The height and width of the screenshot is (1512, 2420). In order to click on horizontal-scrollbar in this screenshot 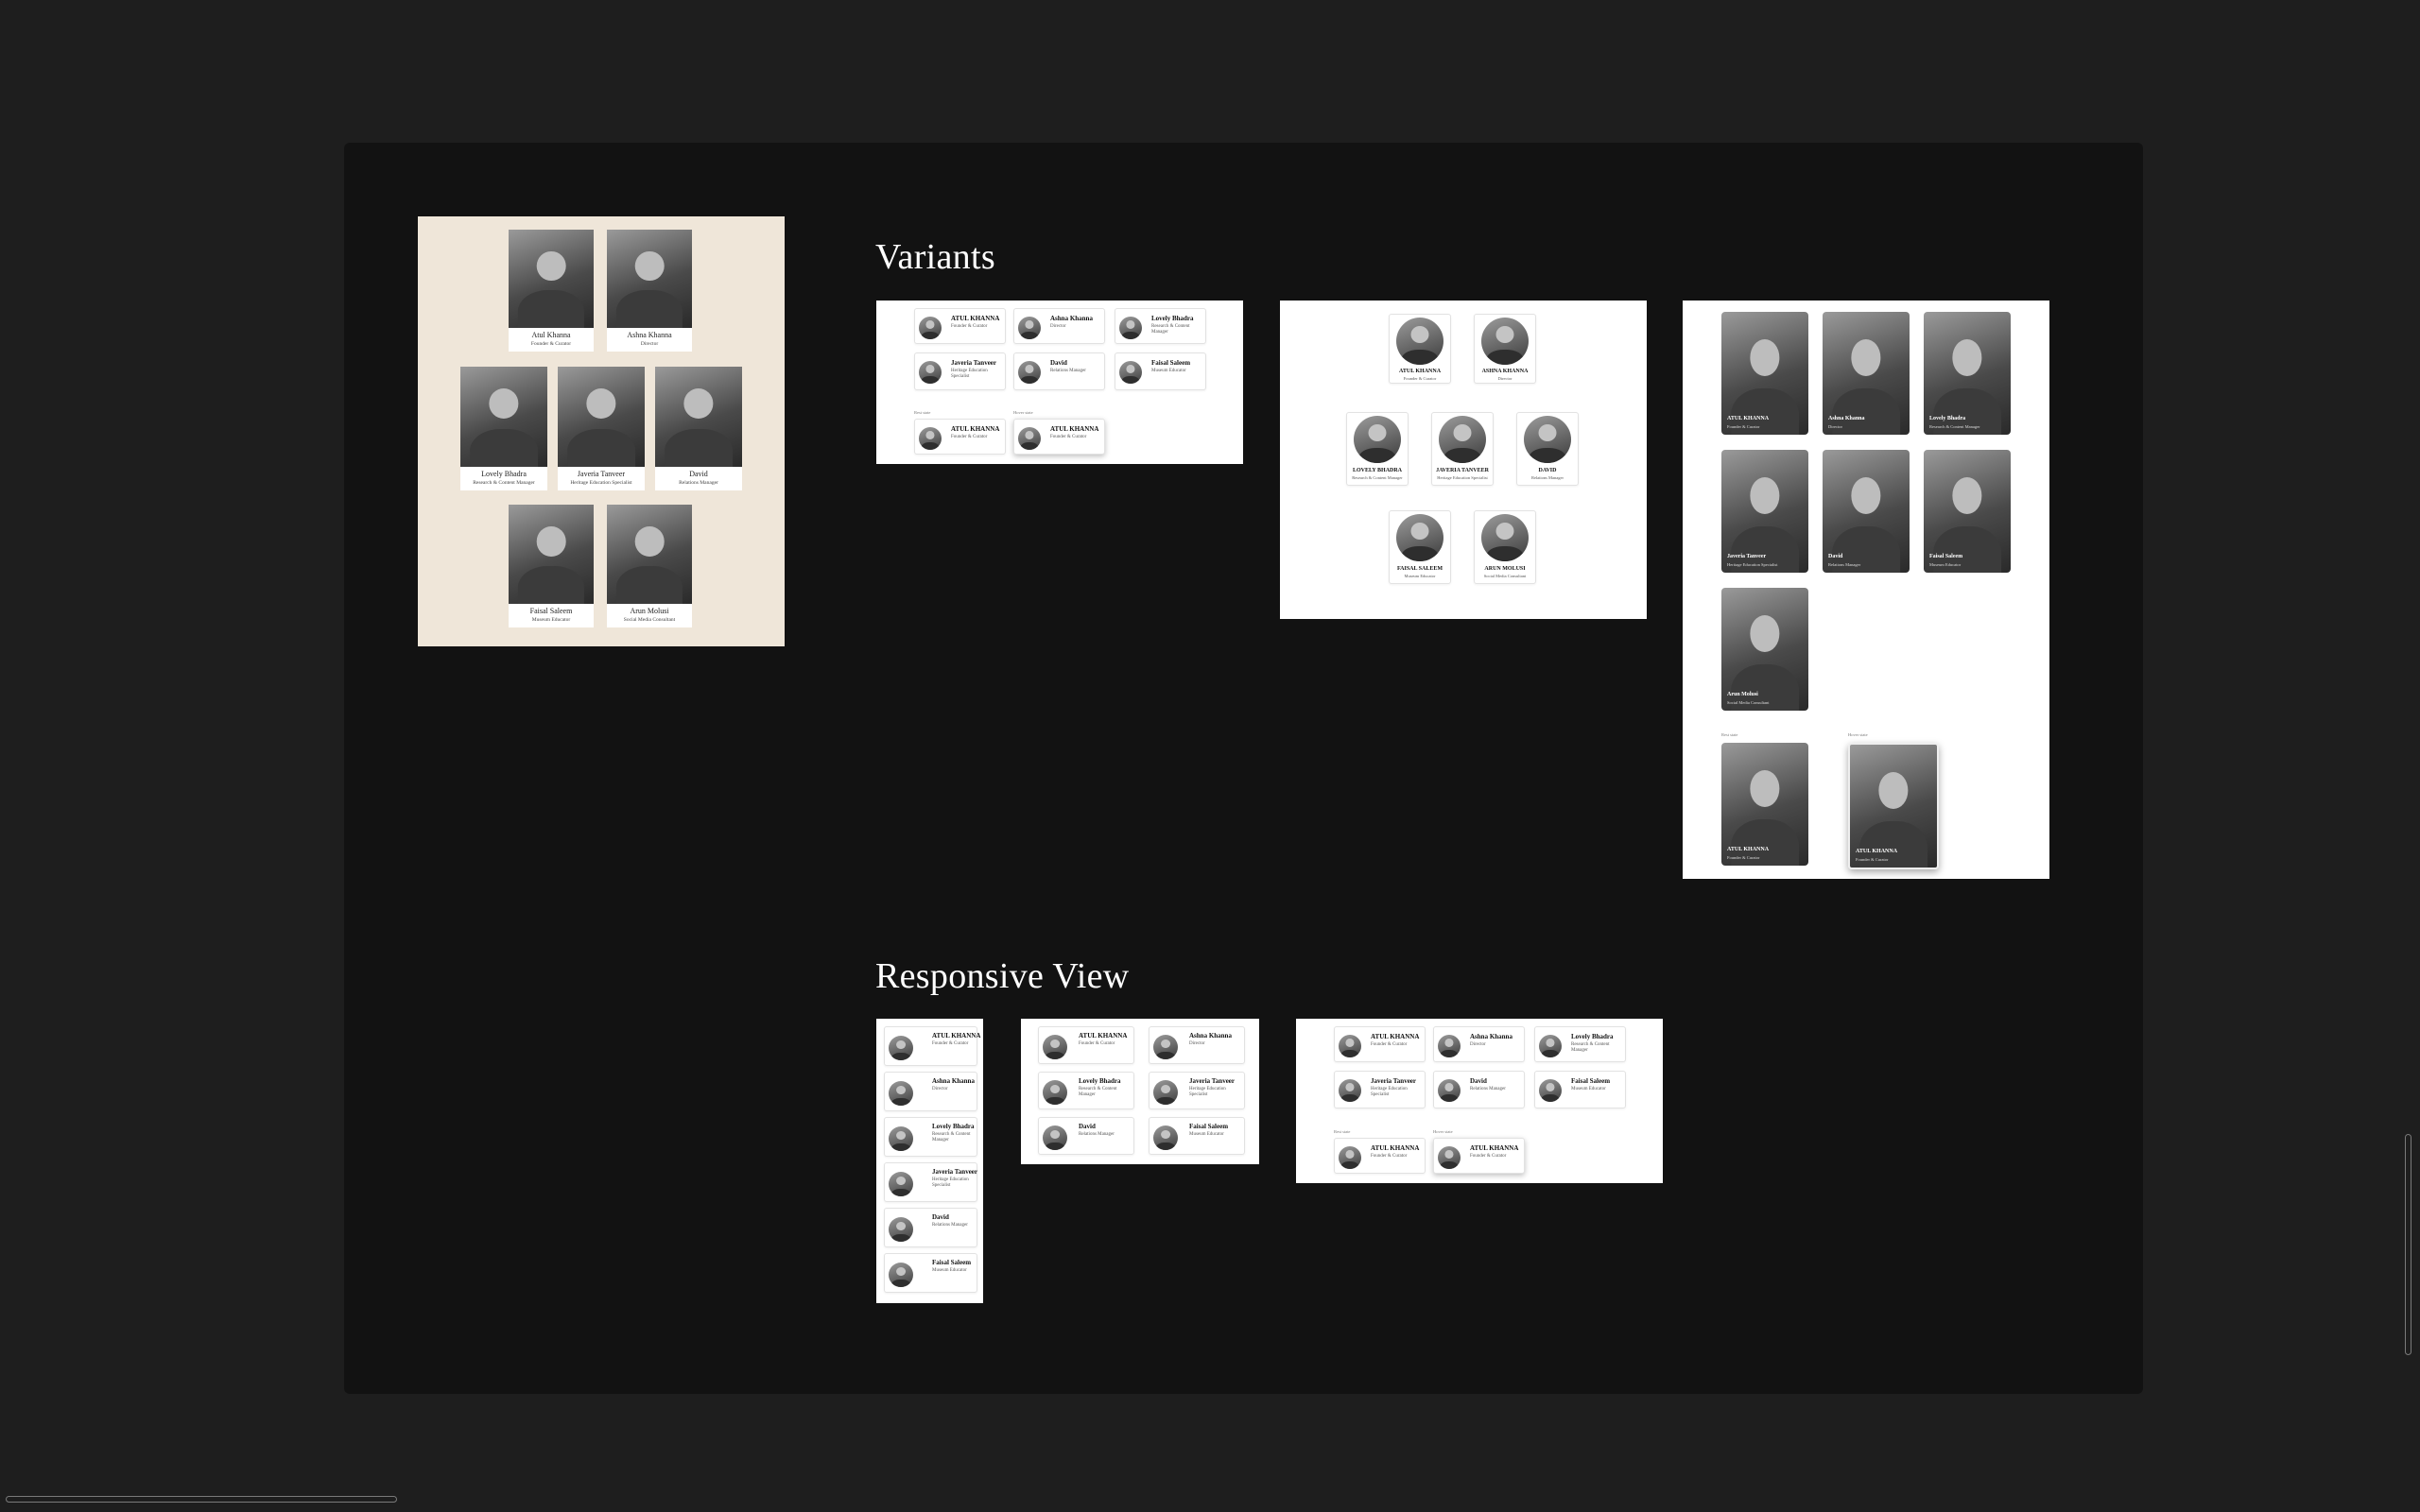, I will do `click(201, 1499)`.